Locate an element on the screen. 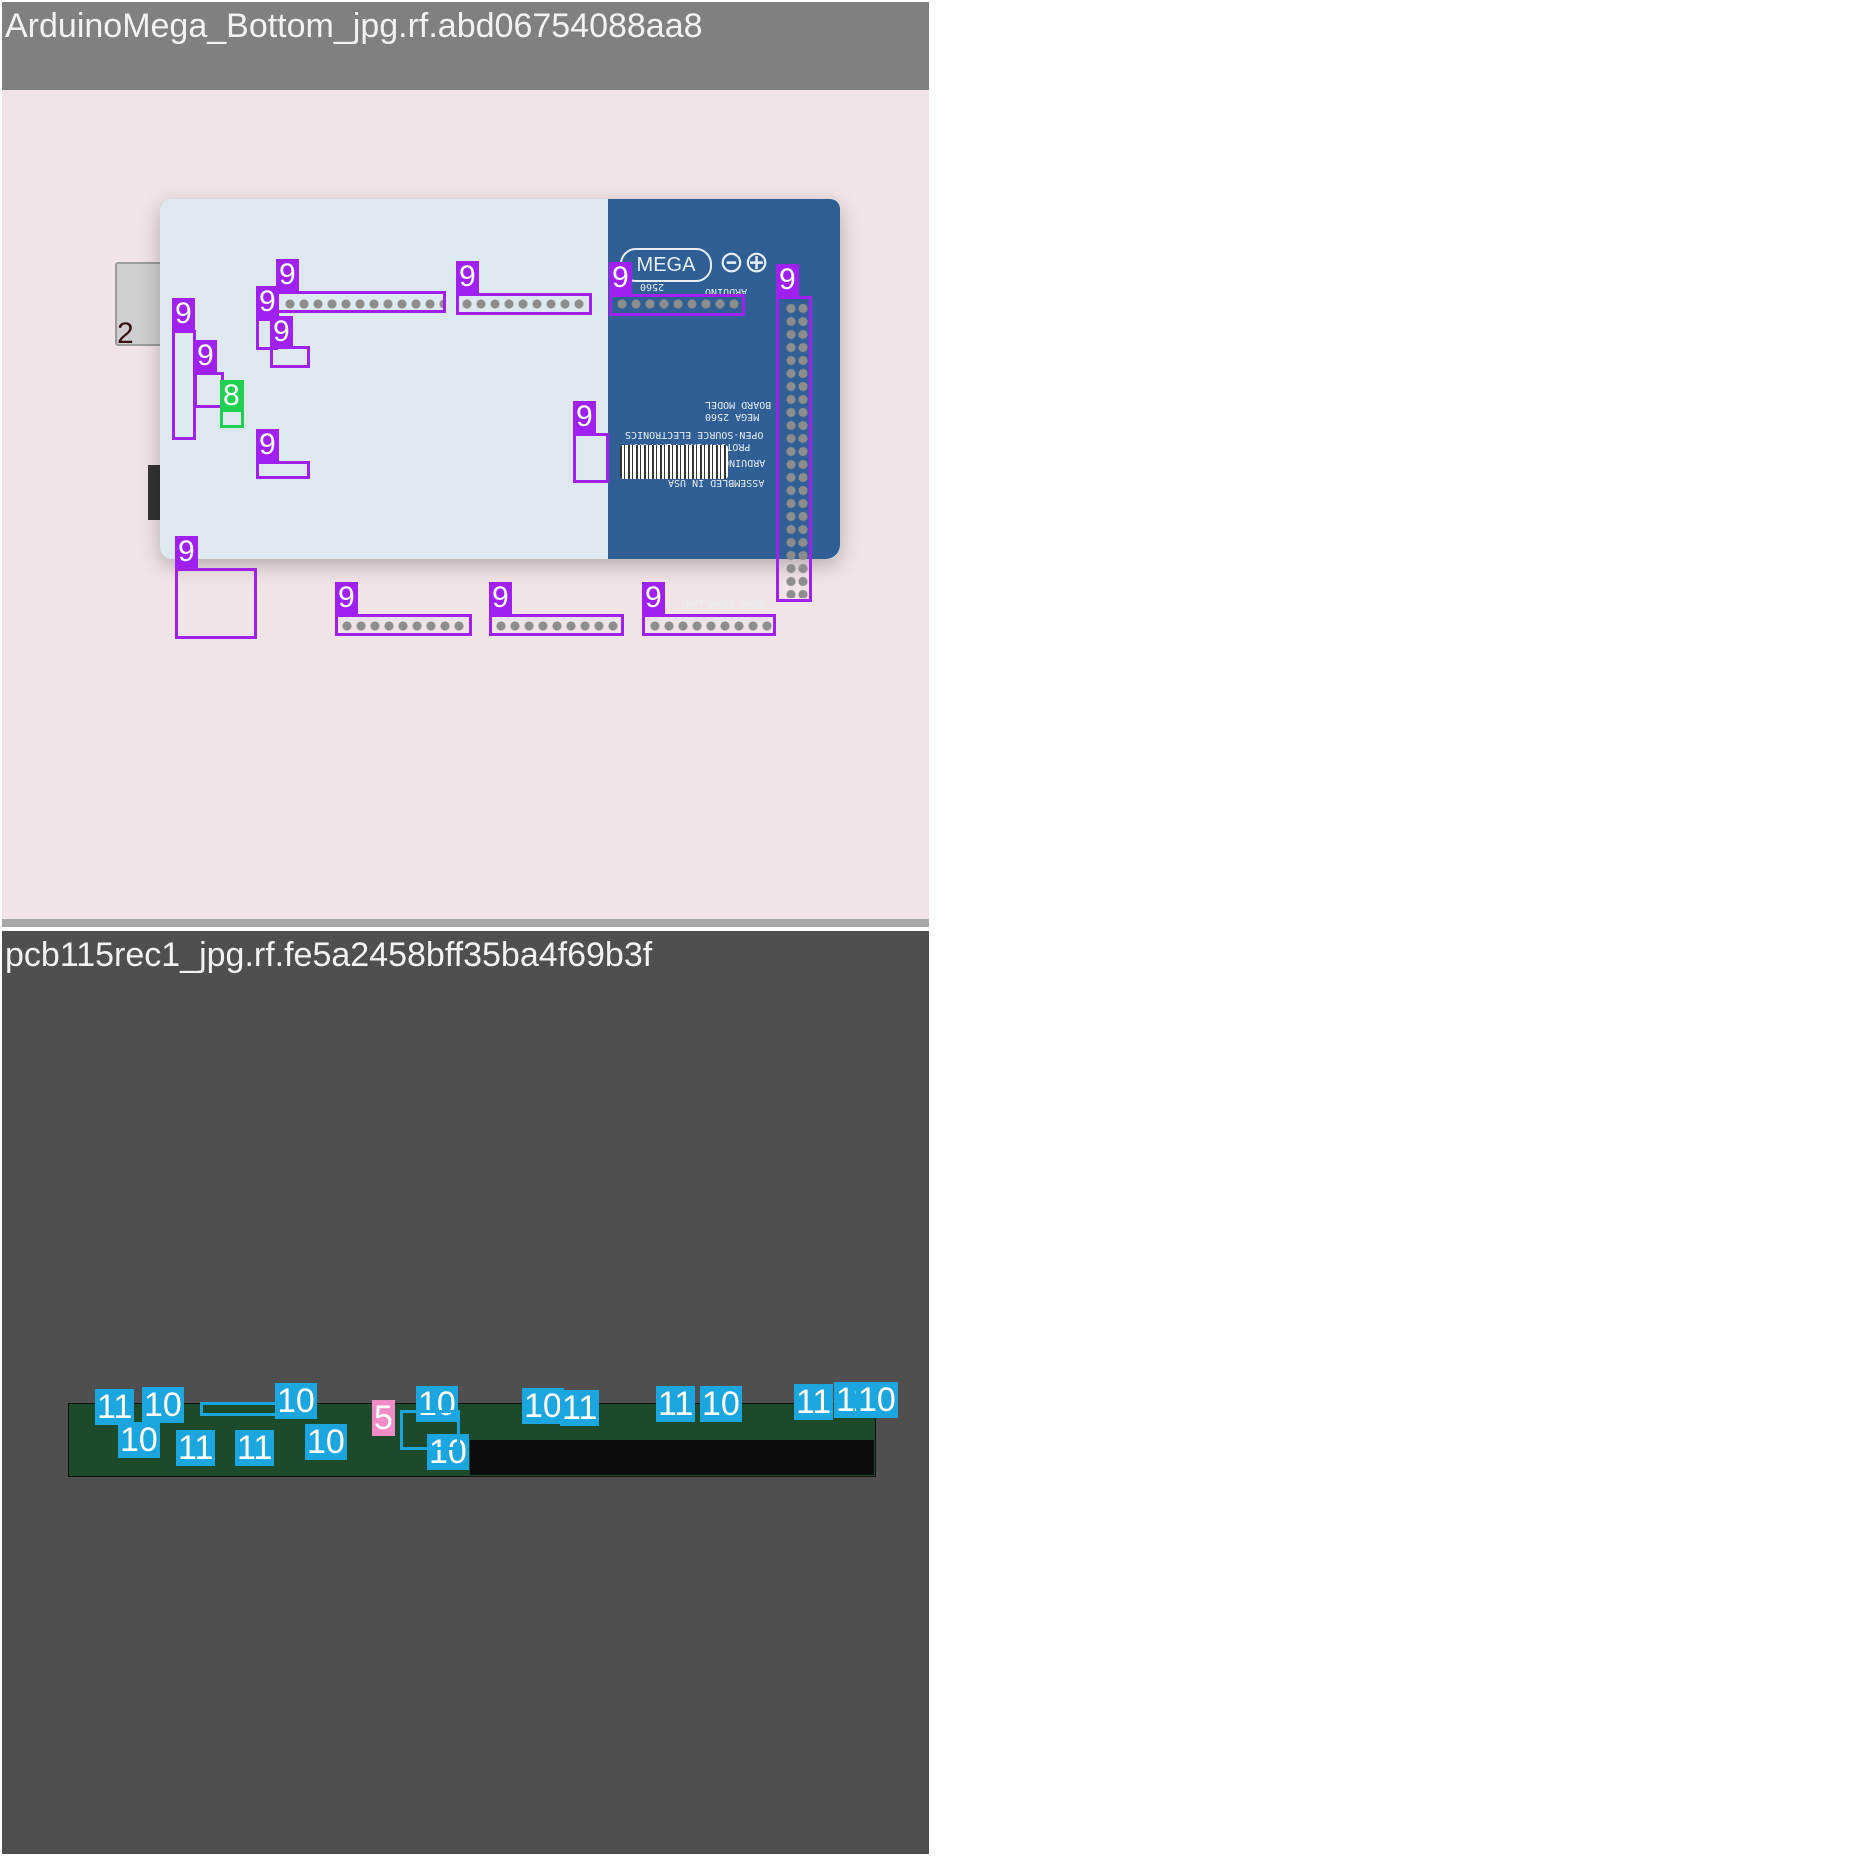  board-line: BOARD MODEL is located at coordinates (738, 404).